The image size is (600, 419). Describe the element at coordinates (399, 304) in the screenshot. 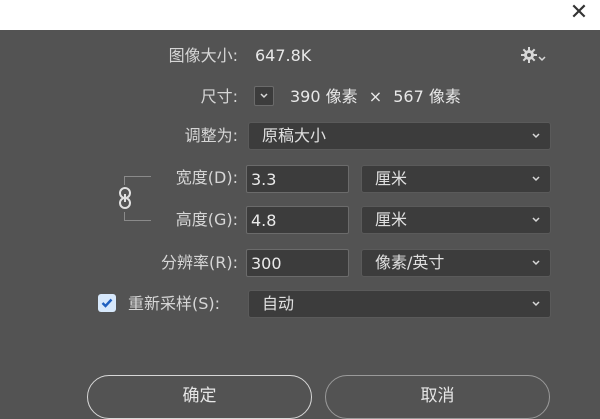

I see `resample-select: 自动` at that location.